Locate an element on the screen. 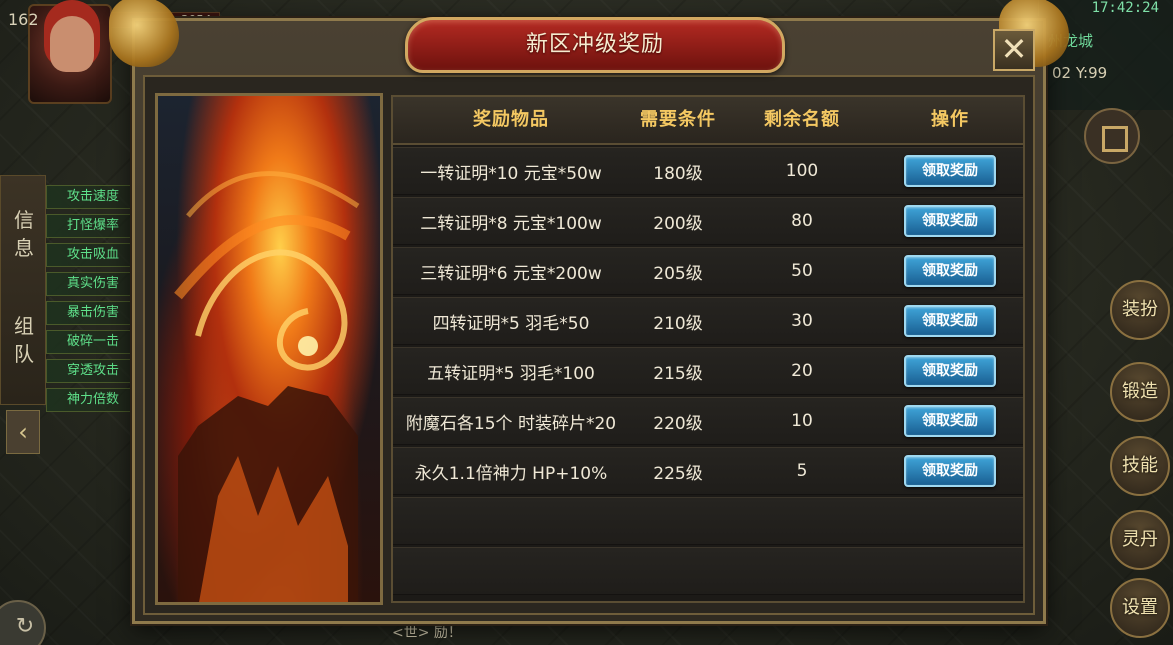 This screenshot has height=645, width=1173. table-row: 五转证明*5 羽毛*100 215级 20 领取奖励 is located at coordinates (708, 371).